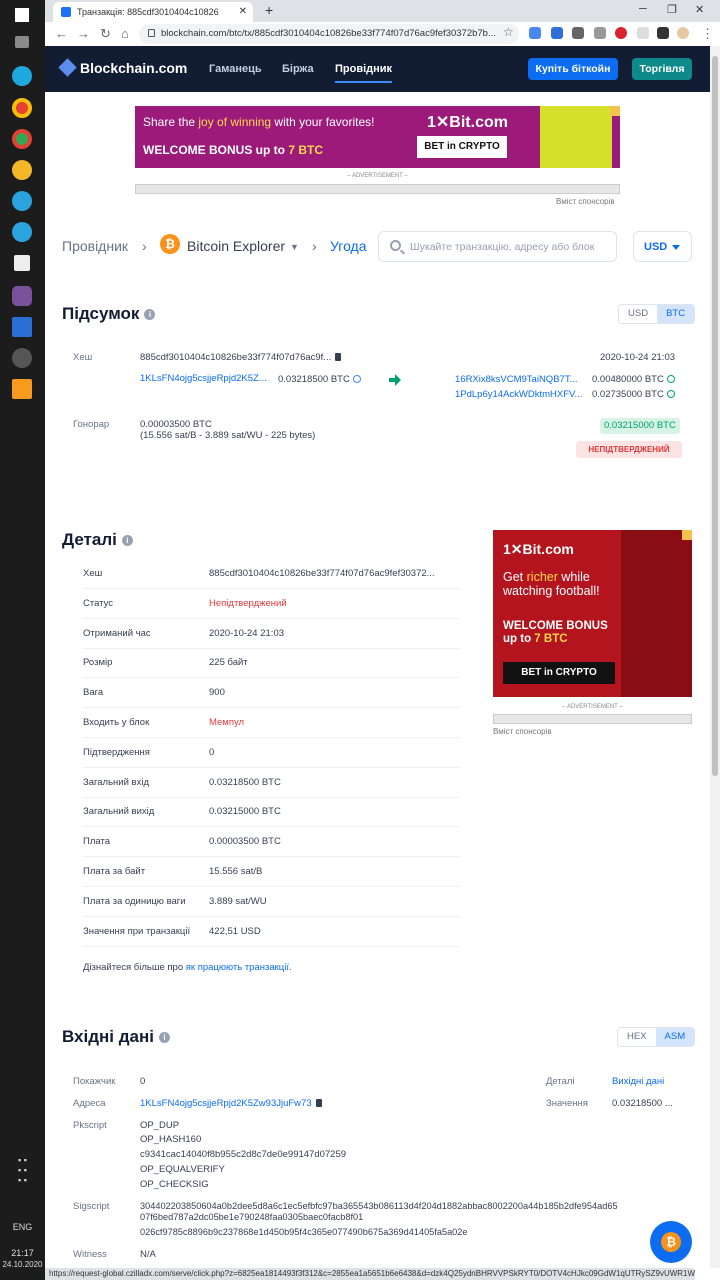 This screenshot has height=1280, width=720. I want to click on notes-extension-icon, so click(643, 33).